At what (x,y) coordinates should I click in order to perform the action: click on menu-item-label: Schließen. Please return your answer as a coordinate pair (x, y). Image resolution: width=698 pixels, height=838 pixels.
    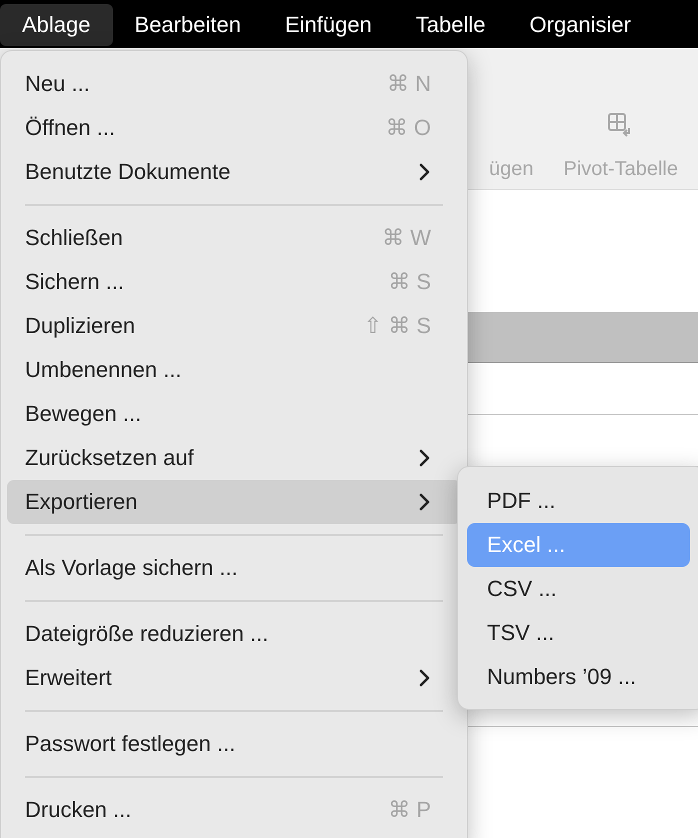
    Looking at the image, I should click on (74, 238).